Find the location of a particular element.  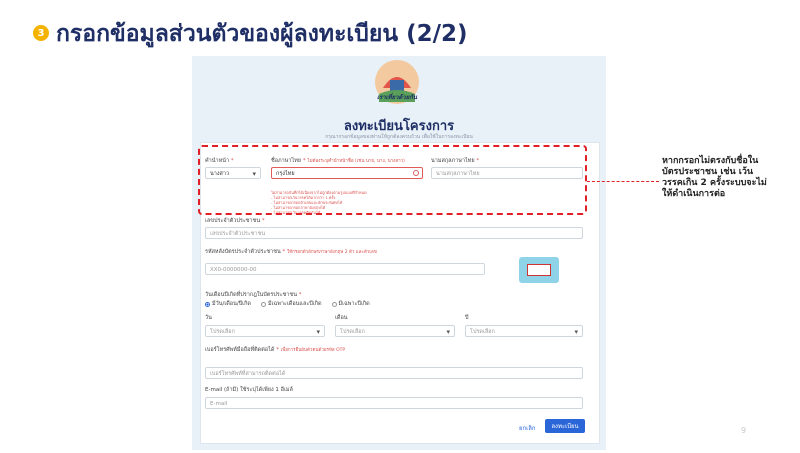

laser-code-input: XX0-0000000-00 is located at coordinates (345, 269).